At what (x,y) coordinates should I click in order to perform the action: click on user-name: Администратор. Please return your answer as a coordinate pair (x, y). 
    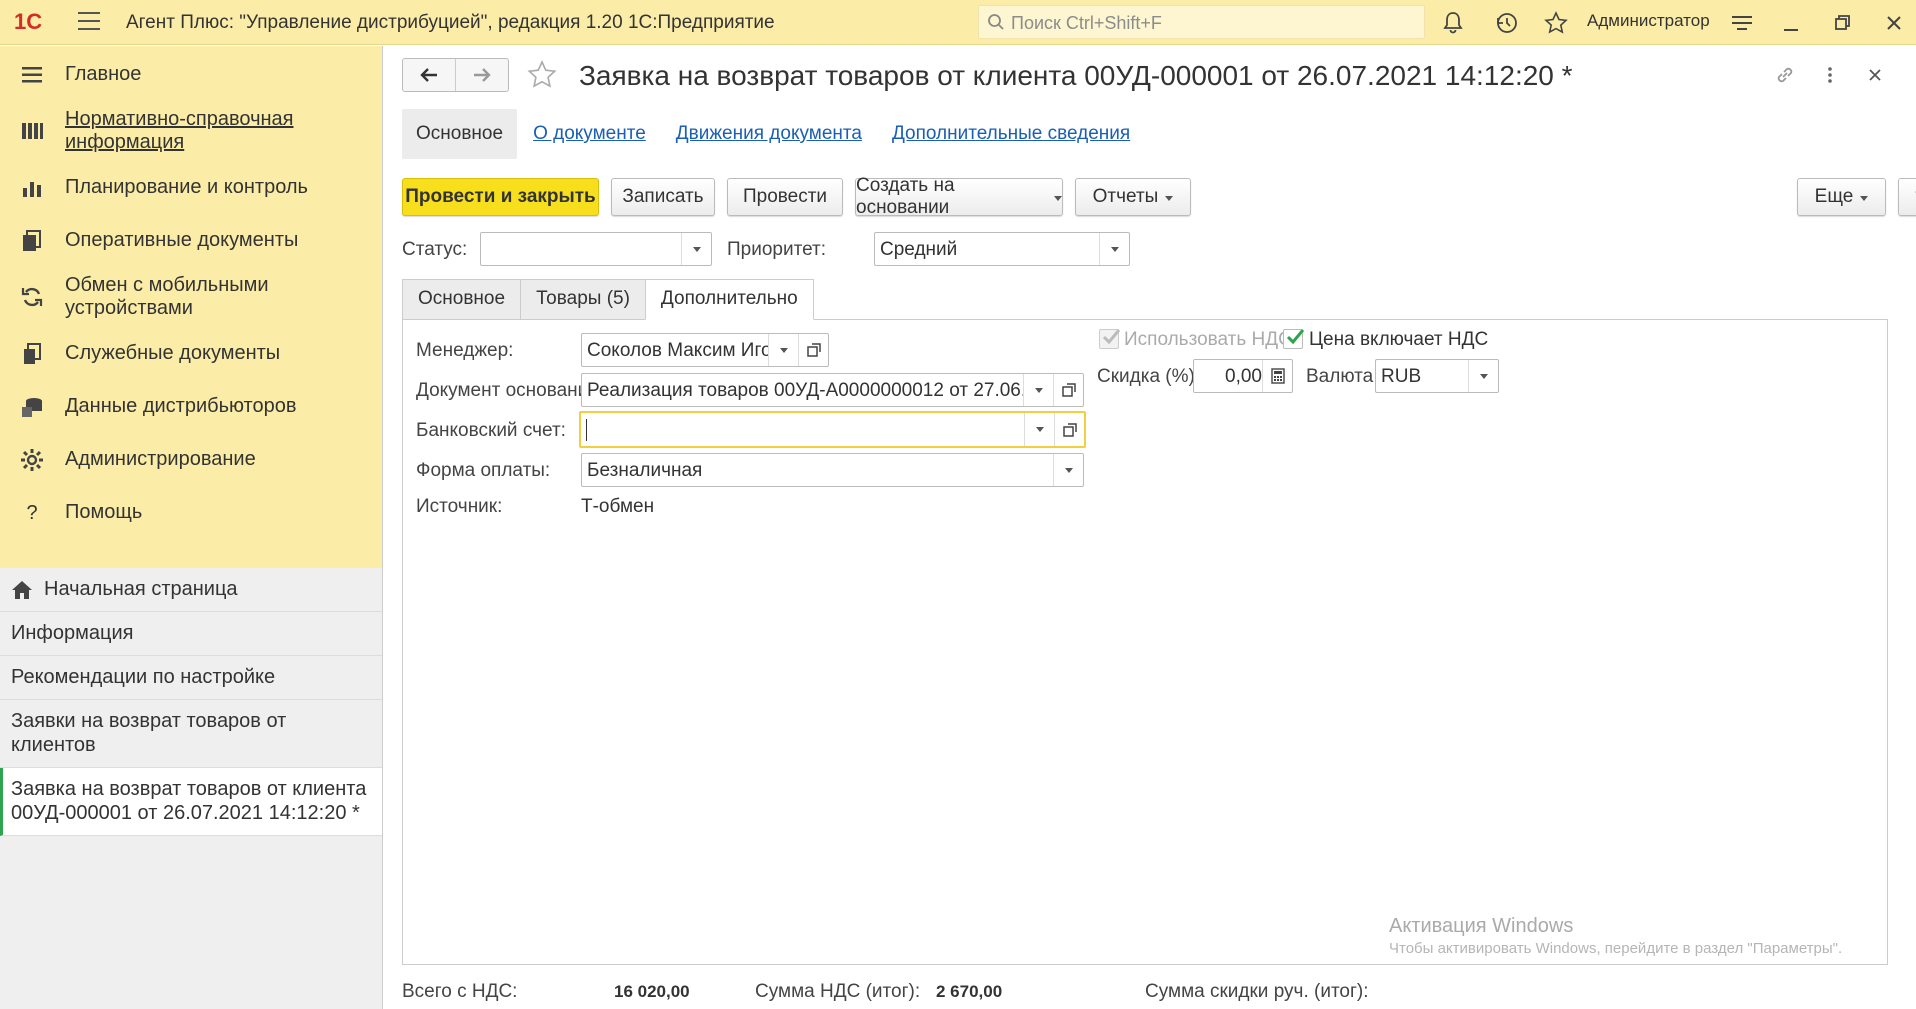
    Looking at the image, I should click on (1648, 21).